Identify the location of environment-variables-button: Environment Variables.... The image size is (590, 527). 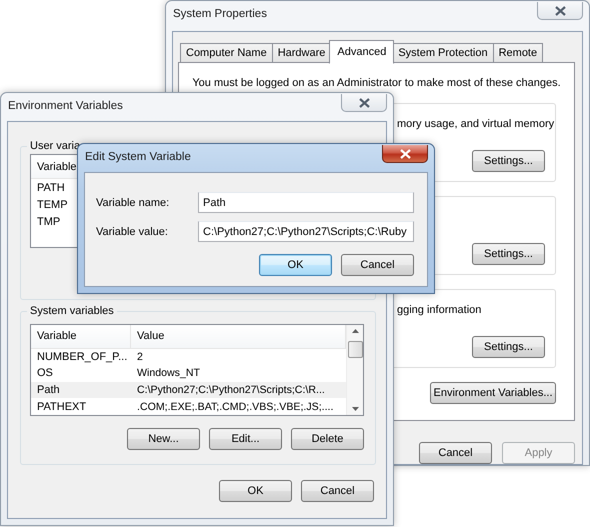
(493, 393).